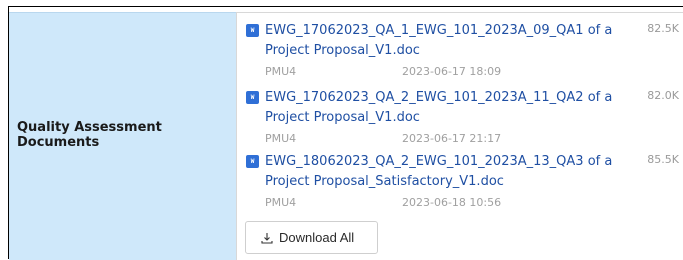 This screenshot has width=683, height=260. I want to click on file-timestamp: 2023-06-17 21:17, so click(452, 138).